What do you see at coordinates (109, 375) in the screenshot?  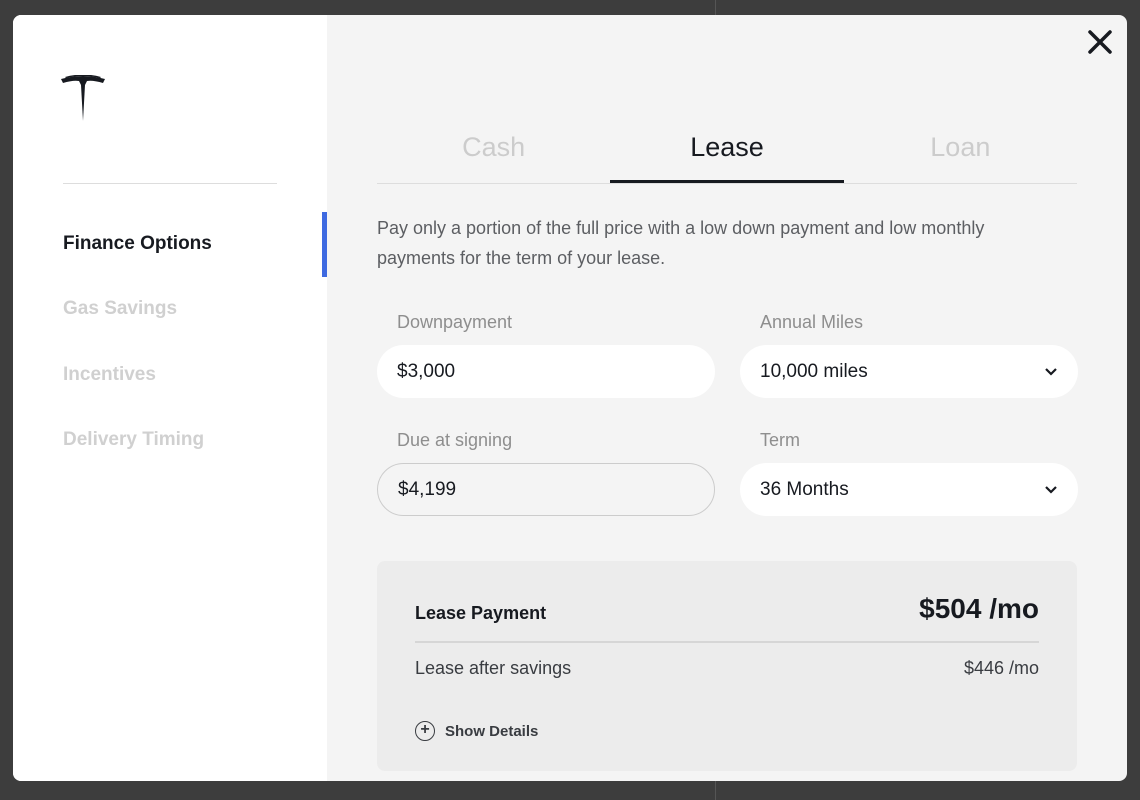 I see `sidebar-item-incentives: Incentives` at bounding box center [109, 375].